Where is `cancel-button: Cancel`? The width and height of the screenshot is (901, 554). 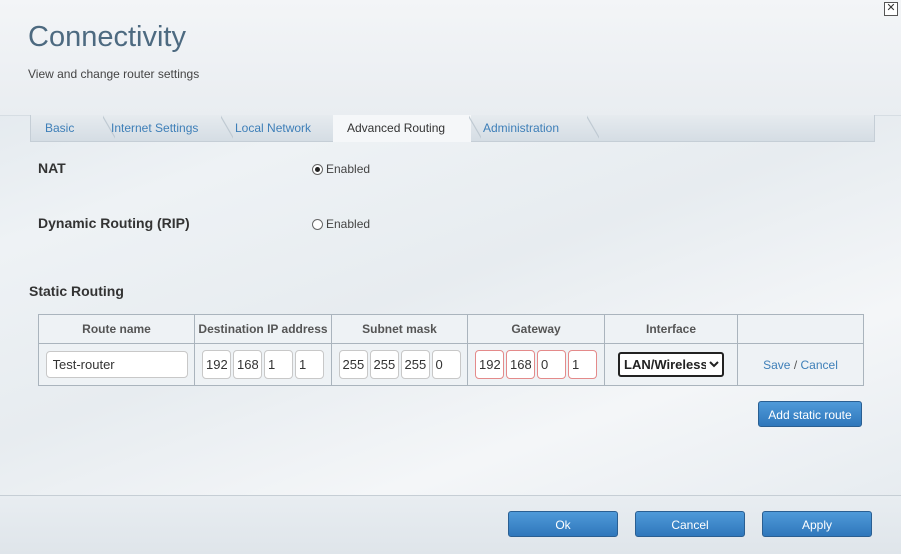
cancel-button: Cancel is located at coordinates (690, 524).